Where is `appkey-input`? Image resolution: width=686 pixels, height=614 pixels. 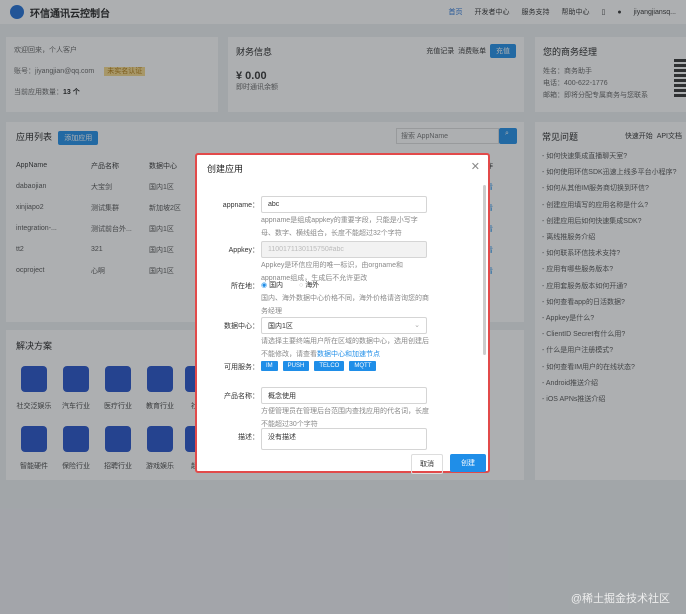
appkey-input is located at coordinates (344, 249).